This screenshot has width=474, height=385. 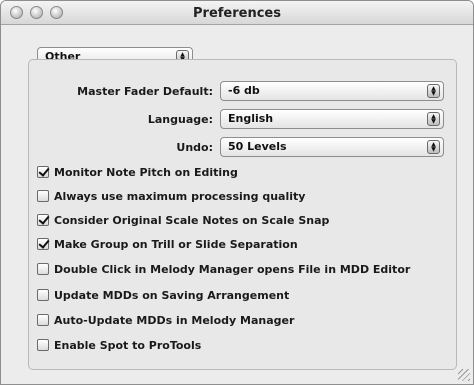 I want to click on undo-popup: 50 Levels ▲ ▼, so click(x=332, y=147).